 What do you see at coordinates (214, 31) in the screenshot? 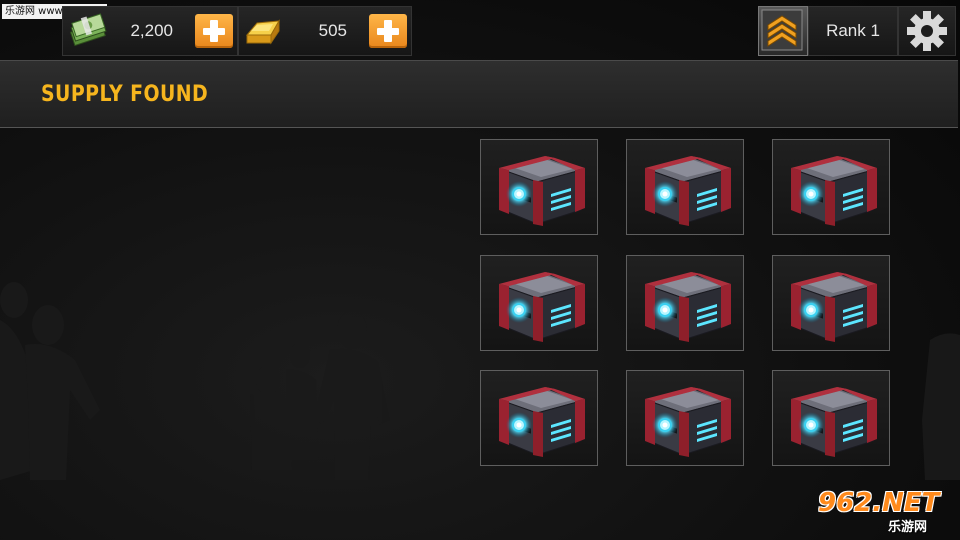
I see `add-money-button` at bounding box center [214, 31].